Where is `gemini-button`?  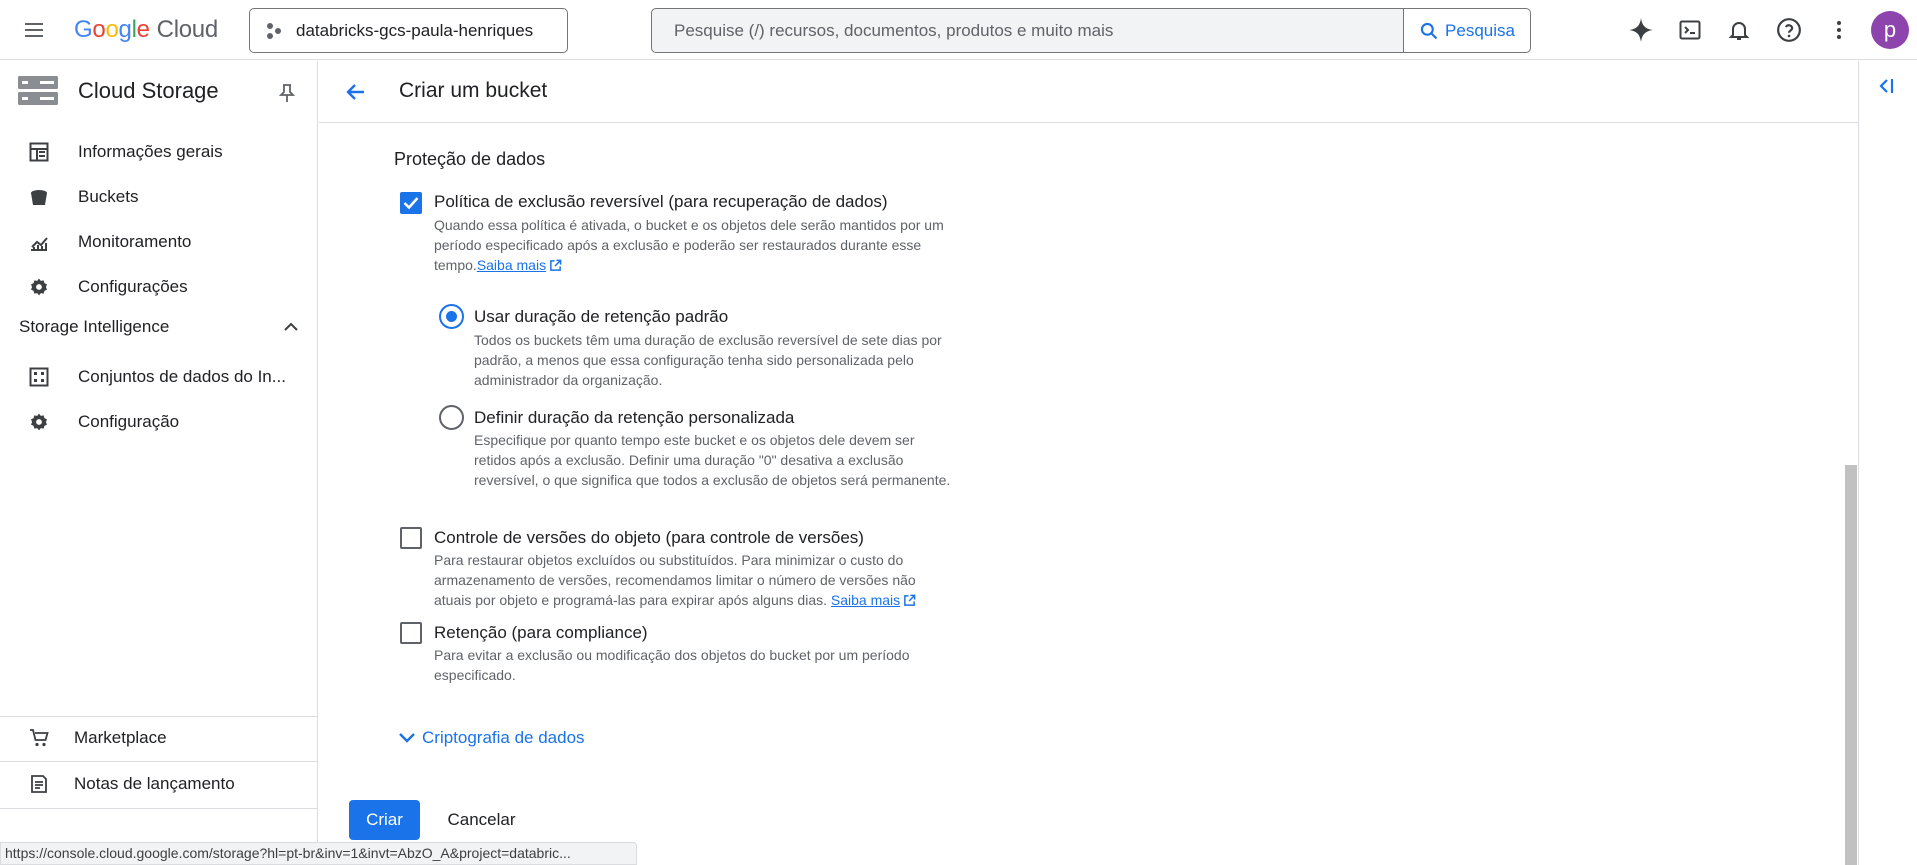 gemini-button is located at coordinates (1641, 30).